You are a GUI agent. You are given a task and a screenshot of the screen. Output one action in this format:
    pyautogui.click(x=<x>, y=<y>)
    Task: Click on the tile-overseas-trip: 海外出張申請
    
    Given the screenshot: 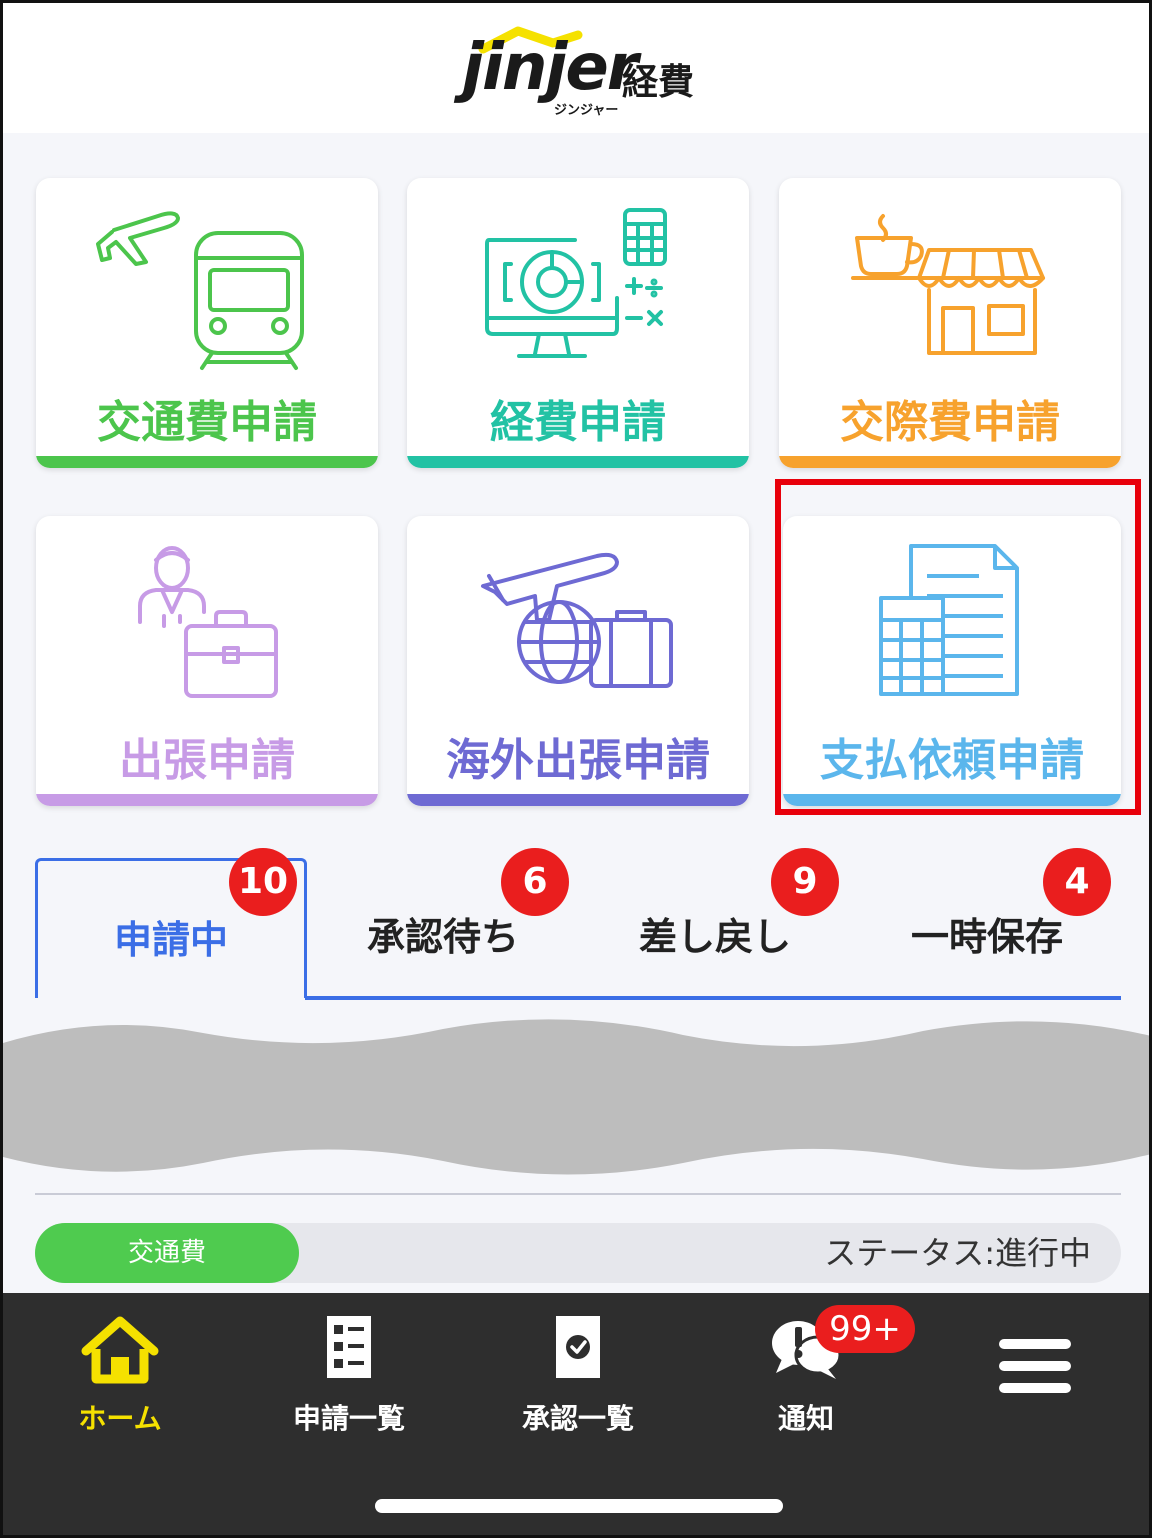 What is the action you would take?
    pyautogui.click(x=578, y=661)
    